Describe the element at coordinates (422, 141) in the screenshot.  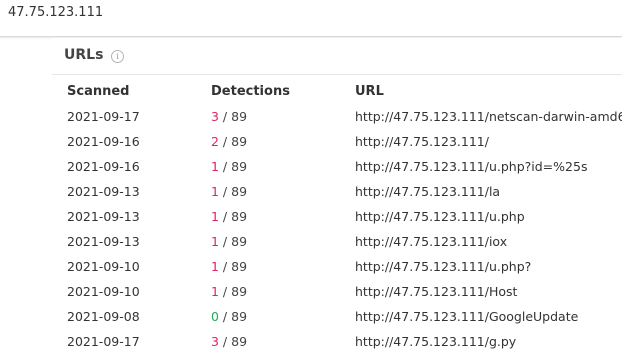
I see `url-link: http://47.75.123.111/` at that location.